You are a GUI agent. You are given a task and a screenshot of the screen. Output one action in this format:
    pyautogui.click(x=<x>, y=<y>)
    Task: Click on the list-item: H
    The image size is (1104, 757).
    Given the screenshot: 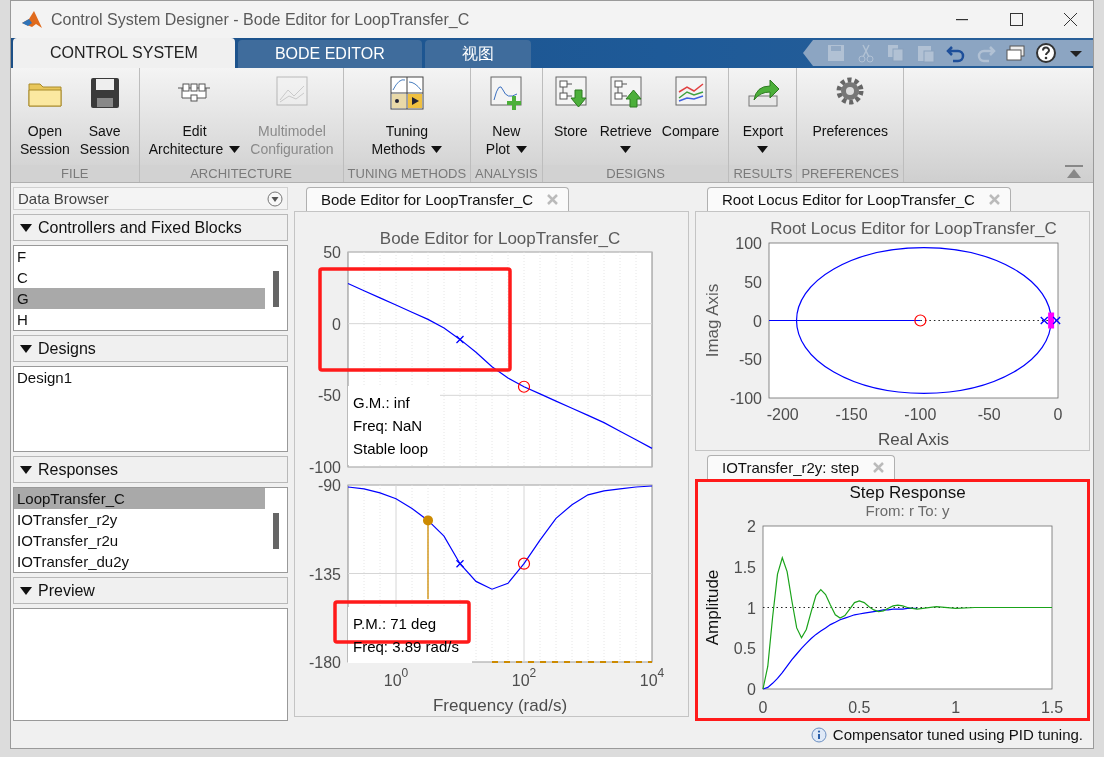 What is the action you would take?
    pyautogui.click(x=139, y=319)
    